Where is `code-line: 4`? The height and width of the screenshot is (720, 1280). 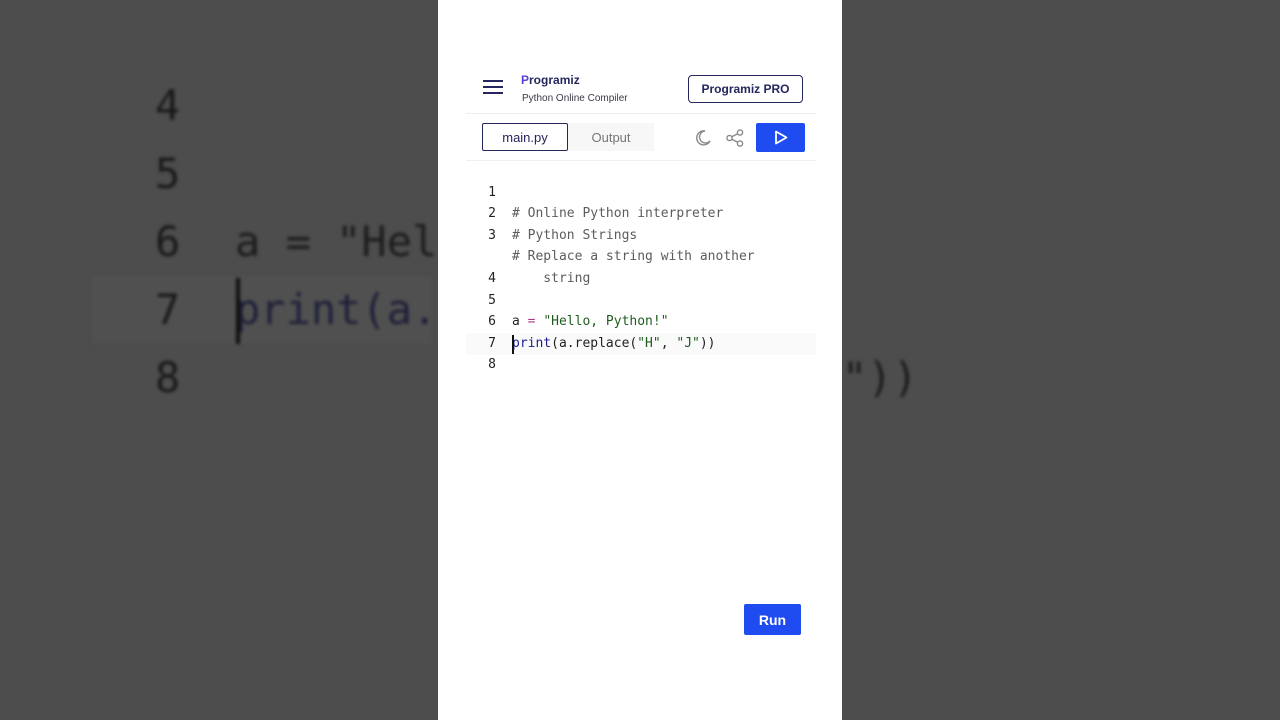 code-line: 4 is located at coordinates (641, 266).